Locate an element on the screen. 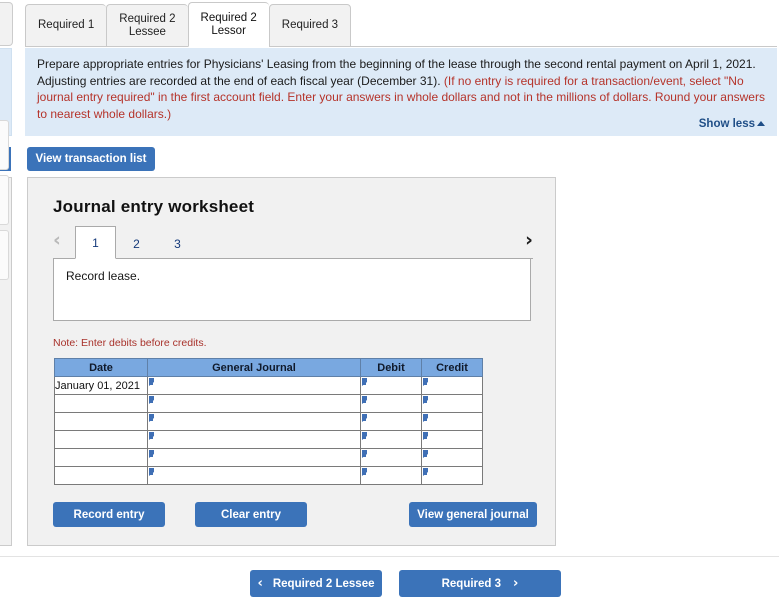  nav-previous-button: ‹ Required 2 Lessee is located at coordinates (316, 583).